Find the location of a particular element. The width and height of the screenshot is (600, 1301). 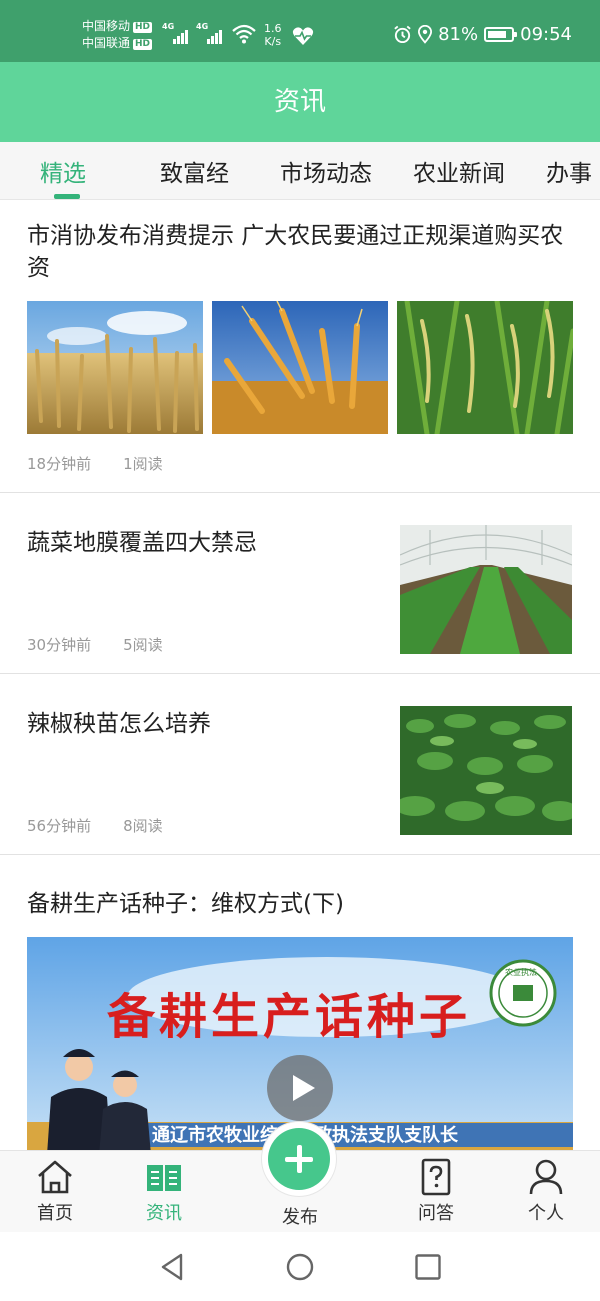

category-tabs: 精选 致富经 市场动态 农业新闻 办事 is located at coordinates (300, 171).